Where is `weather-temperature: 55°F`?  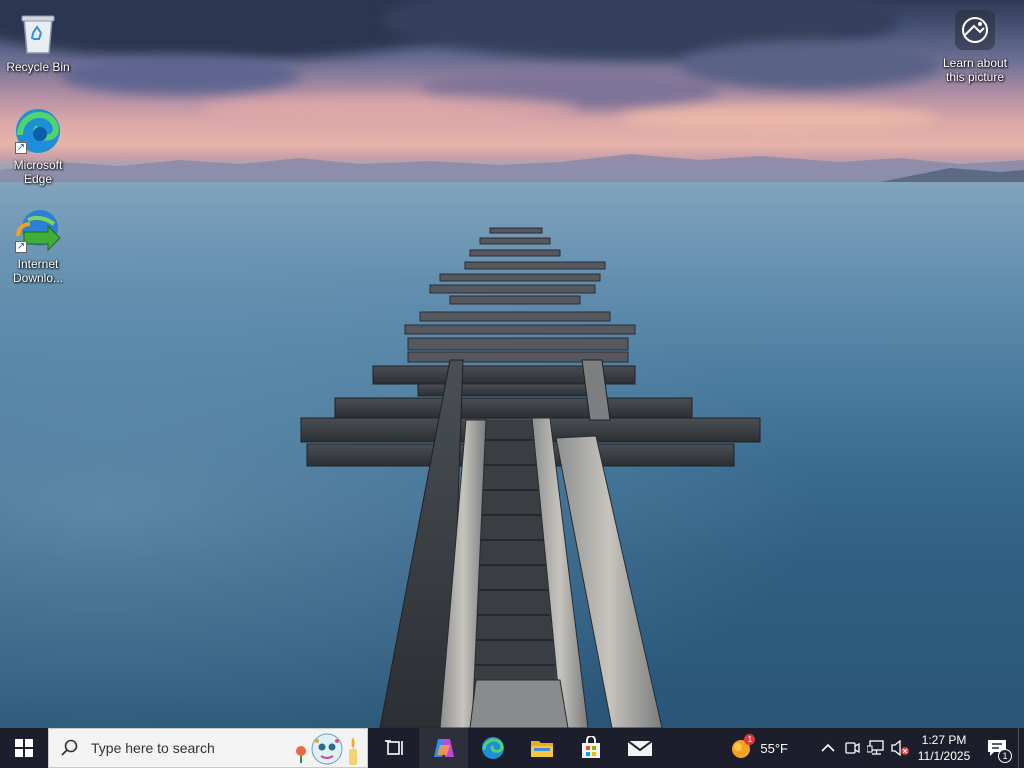
weather-temperature: 55°F is located at coordinates (774, 748).